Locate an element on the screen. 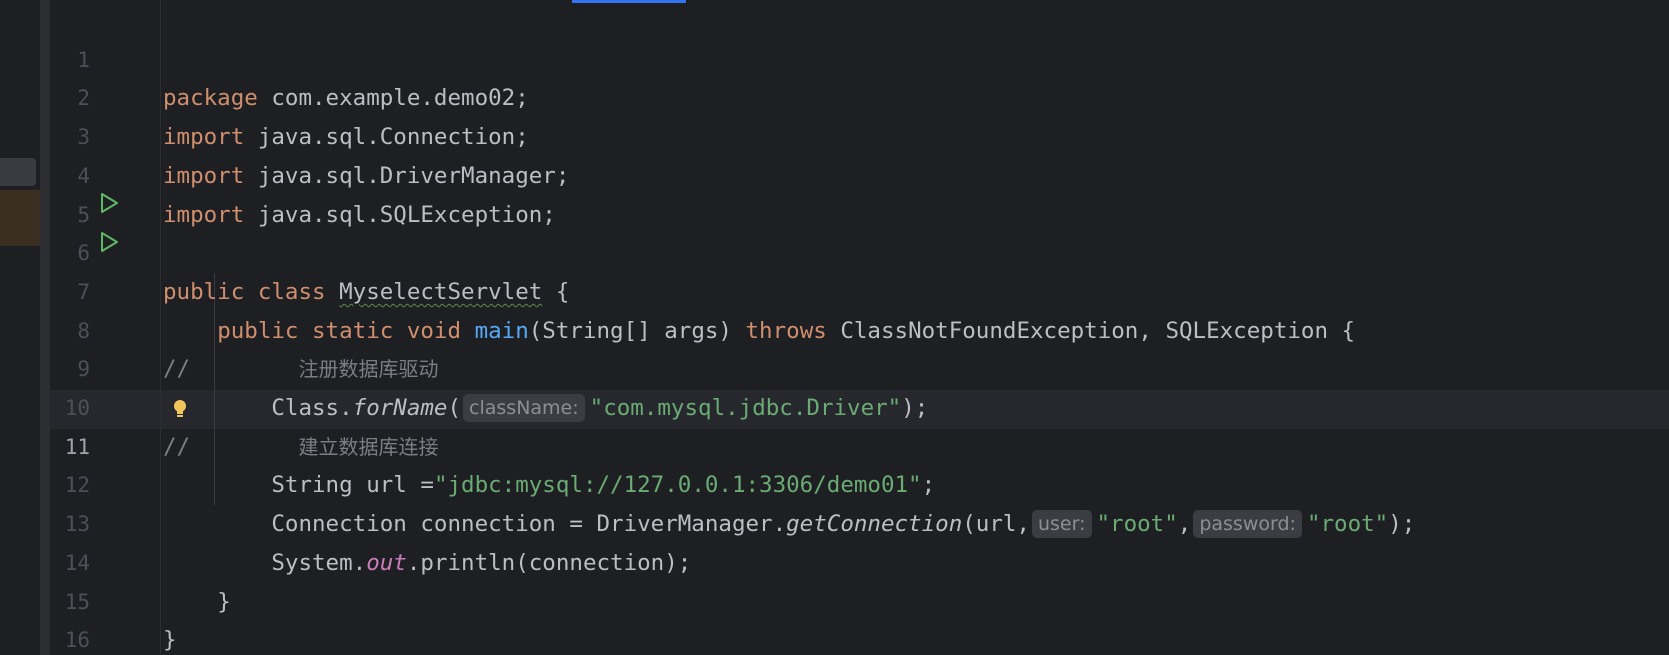 Image resolution: width=1669 pixels, height=655 pixels. code-line: 16 is located at coordinates (834, 617).